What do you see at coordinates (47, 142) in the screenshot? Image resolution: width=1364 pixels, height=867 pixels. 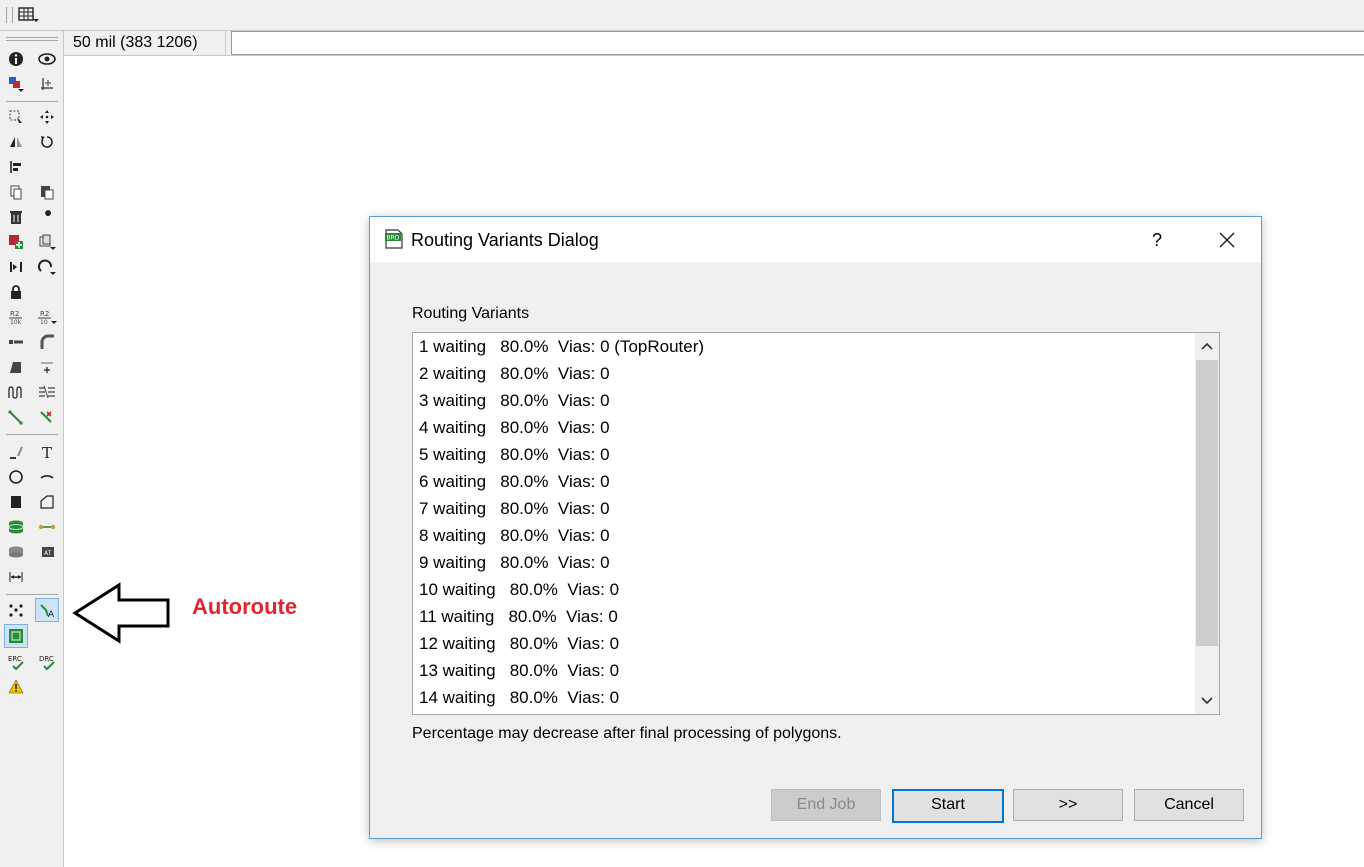 I see `rotate-icon` at bounding box center [47, 142].